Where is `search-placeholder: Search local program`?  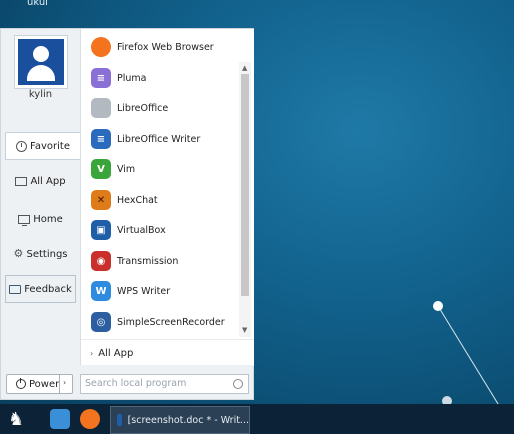
search-placeholder: Search local program is located at coordinates (136, 383).